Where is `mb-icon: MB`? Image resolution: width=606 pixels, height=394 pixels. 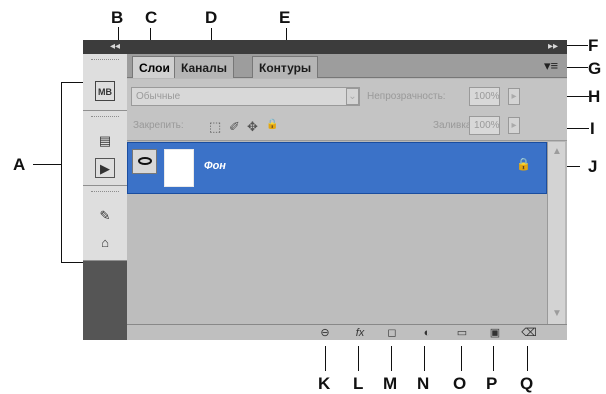
mb-icon: MB is located at coordinates (105, 91).